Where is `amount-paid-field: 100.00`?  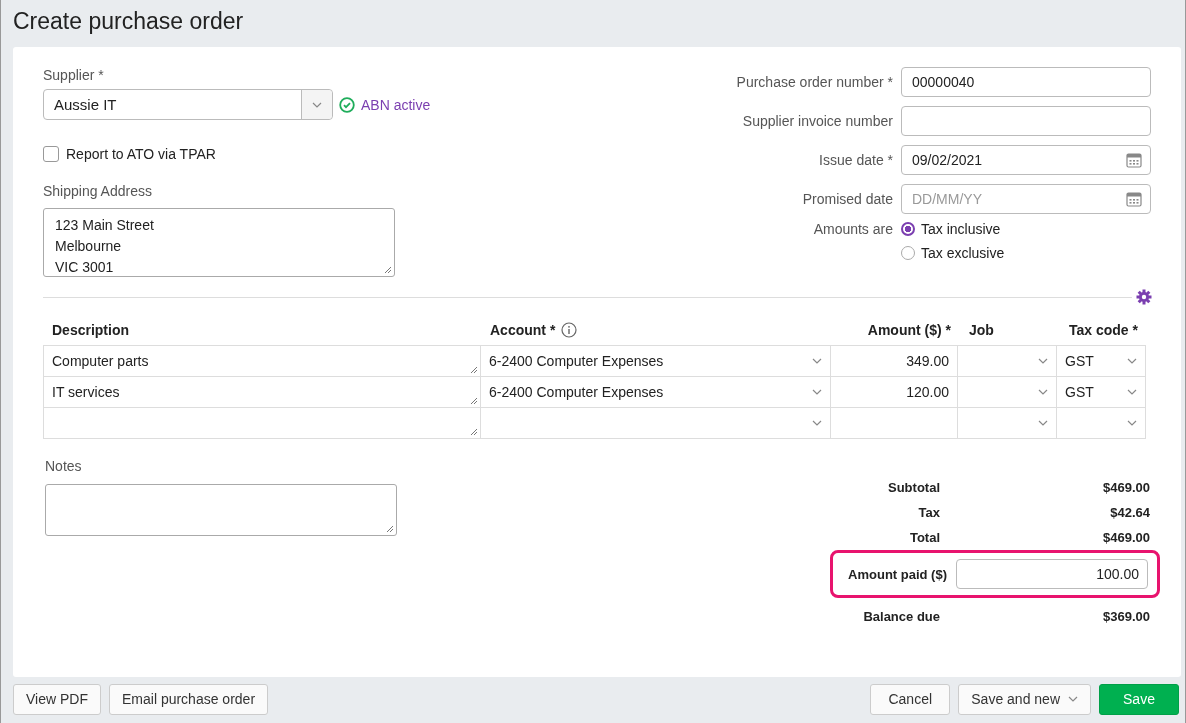 amount-paid-field: 100.00 is located at coordinates (1052, 574).